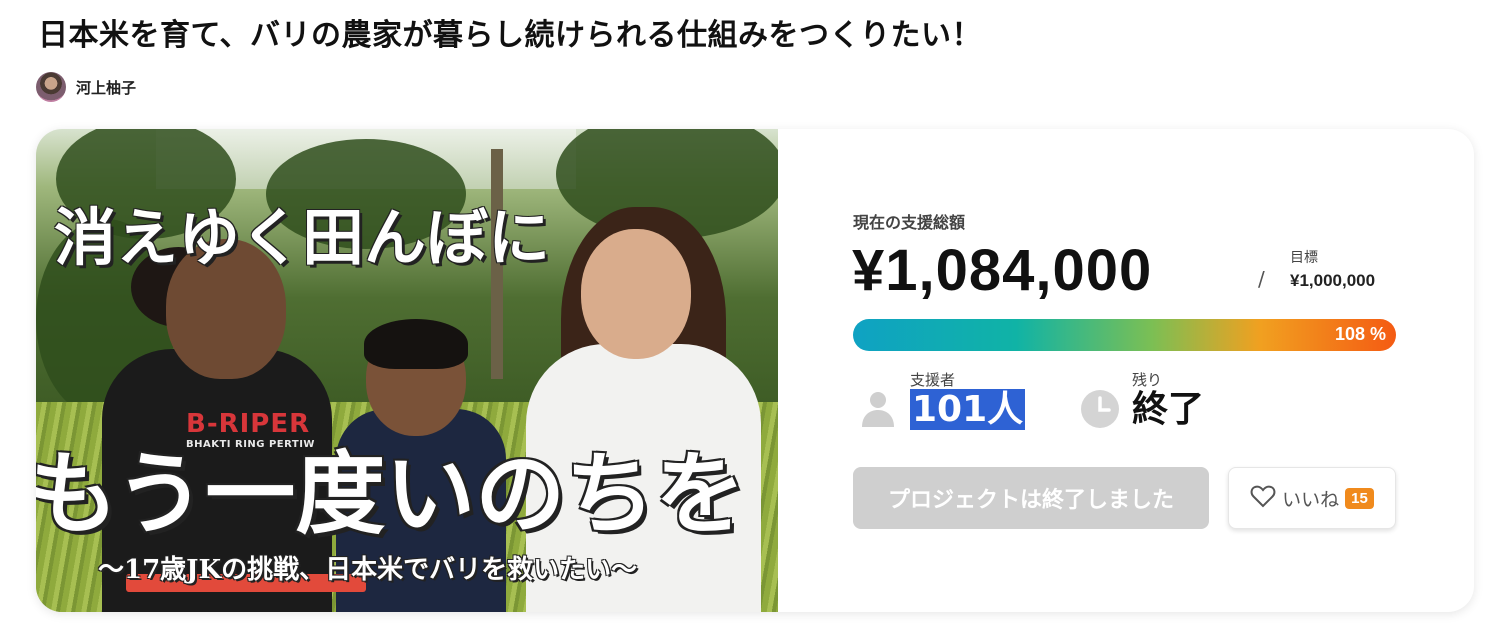 This screenshot has width=1511, height=637. What do you see at coordinates (1360, 334) in the screenshot?
I see `progress-percent: 108 %` at bounding box center [1360, 334].